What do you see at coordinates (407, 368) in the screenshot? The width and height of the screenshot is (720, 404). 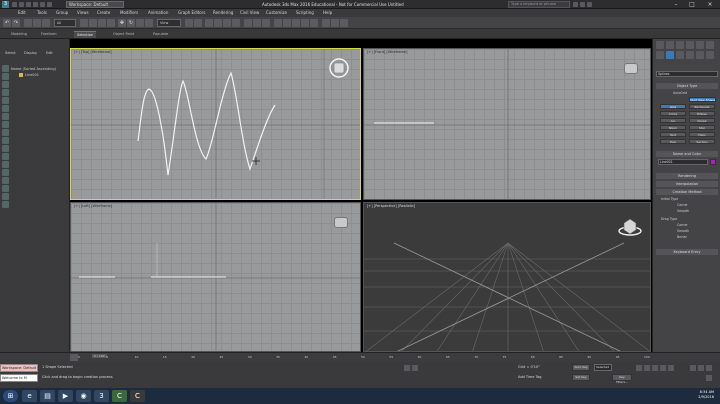 I see `lock-selection-icon` at bounding box center [407, 368].